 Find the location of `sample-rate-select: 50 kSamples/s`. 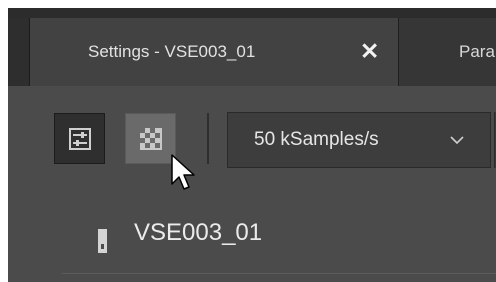

sample-rate-select: 50 kSamples/s is located at coordinates (359, 140).